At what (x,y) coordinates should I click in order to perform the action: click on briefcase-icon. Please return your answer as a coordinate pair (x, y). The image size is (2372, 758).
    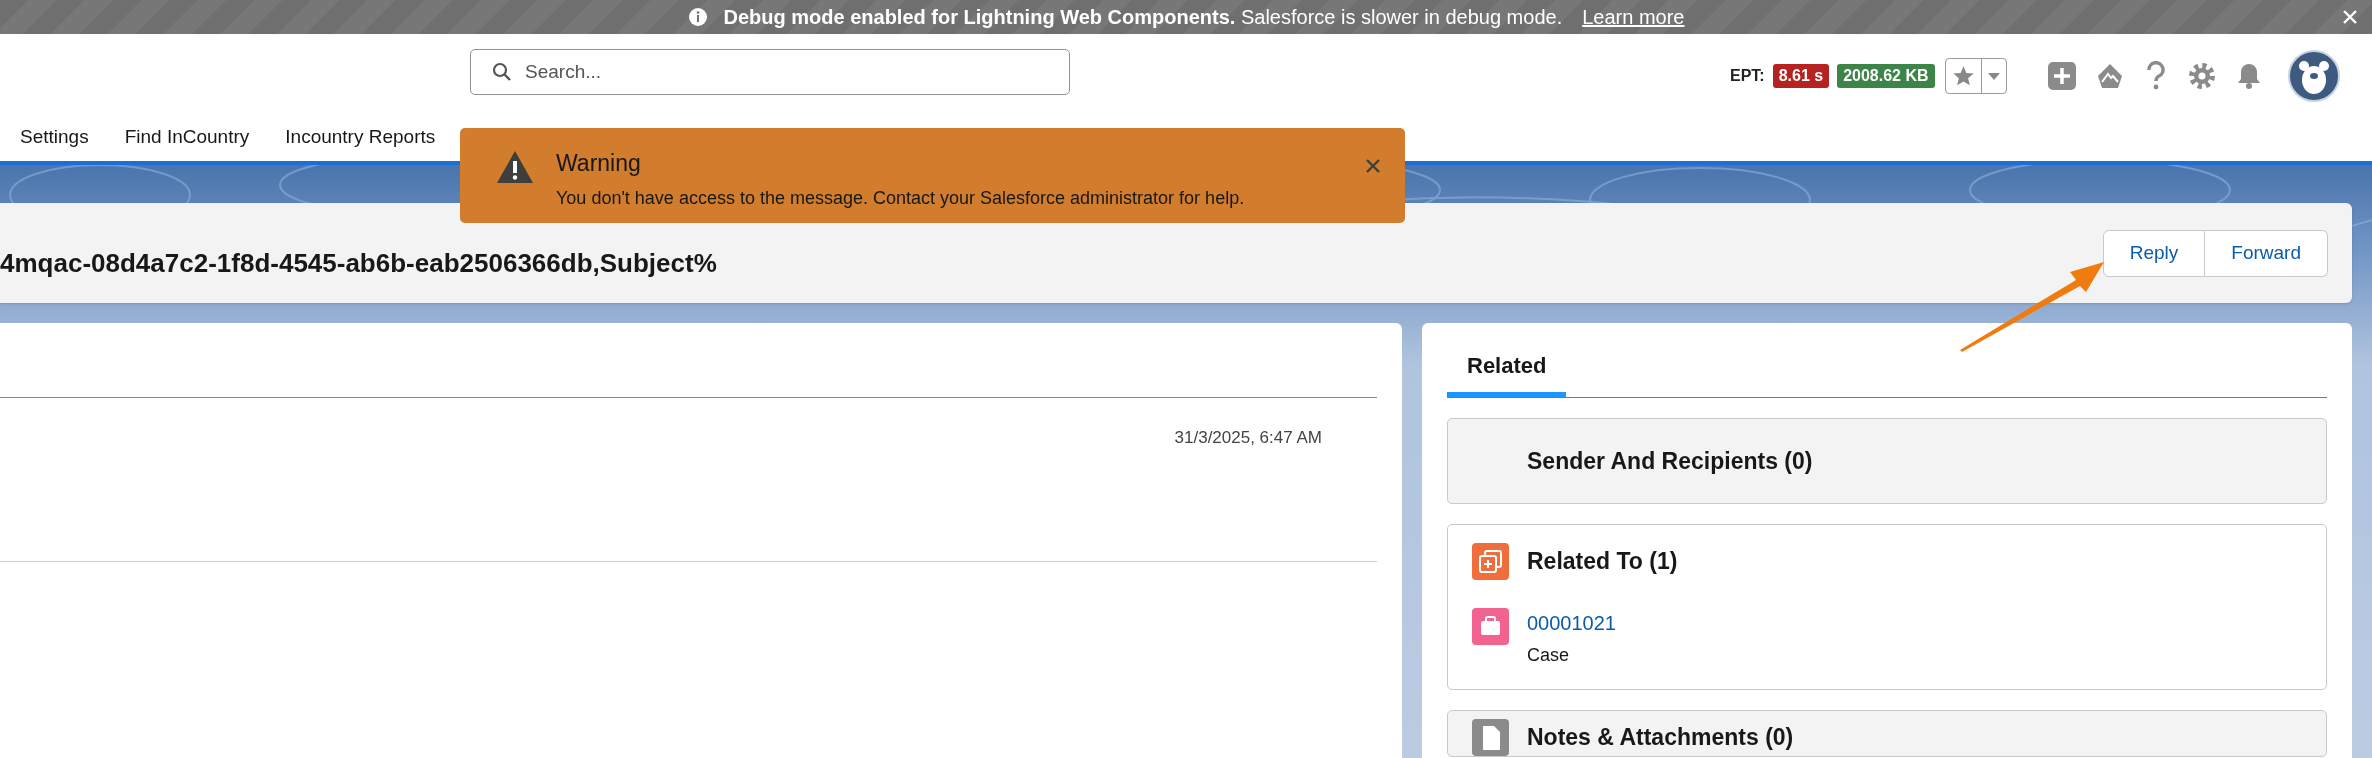
    Looking at the image, I should click on (1490, 626).